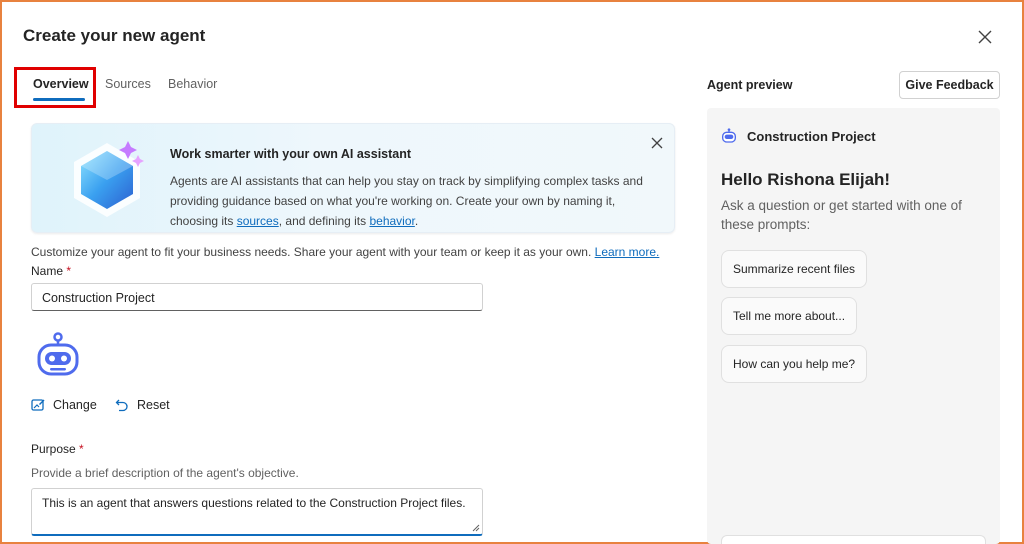 The height and width of the screenshot is (544, 1024). What do you see at coordinates (794, 269) in the screenshot?
I see `prompt-chip: Summarize recent files` at bounding box center [794, 269].